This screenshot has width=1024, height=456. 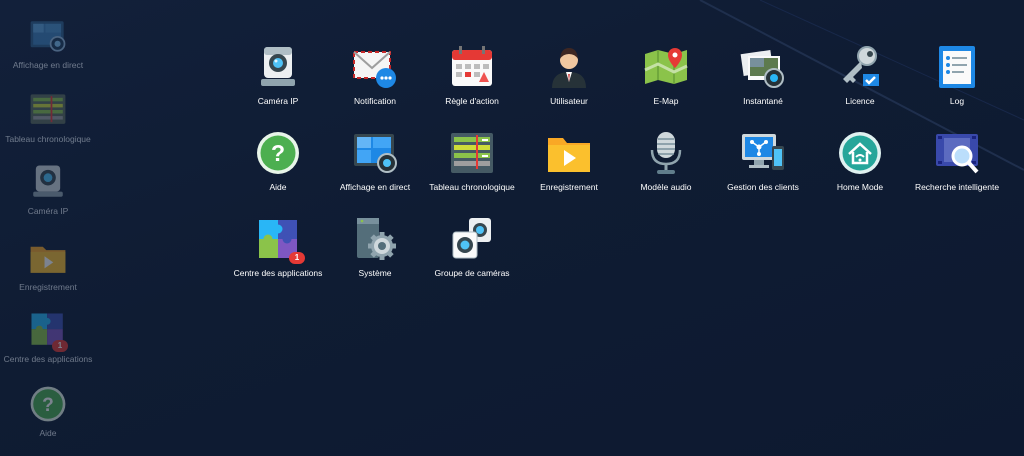 I want to click on app-label: Log, so click(x=957, y=101).